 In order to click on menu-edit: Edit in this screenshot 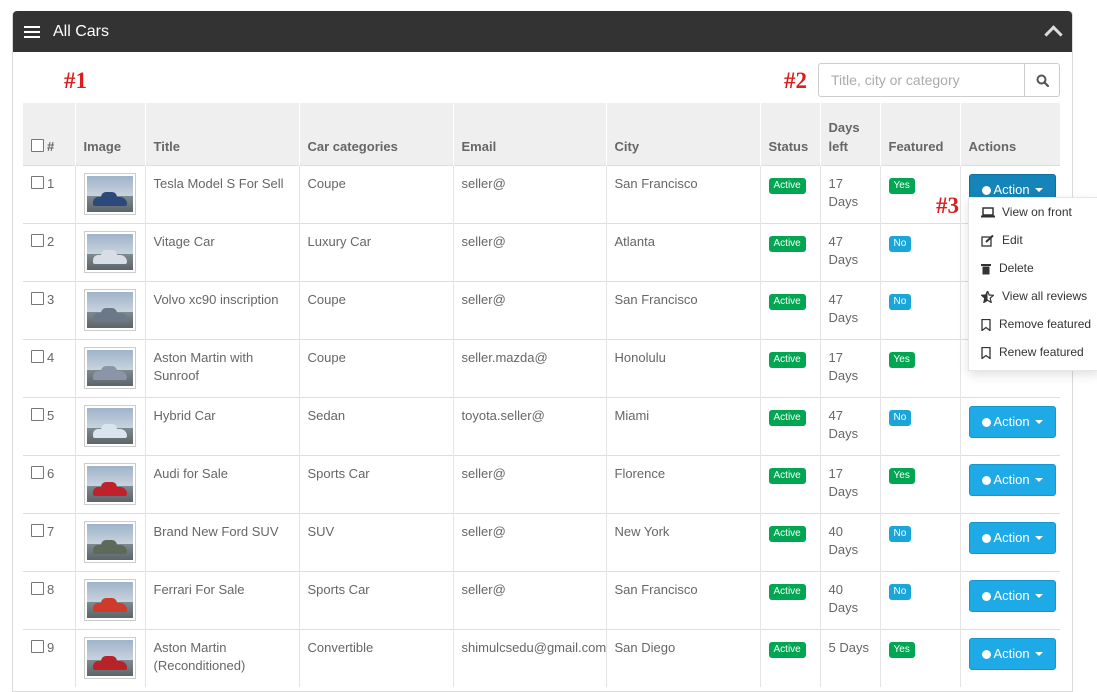, I will do `click(1033, 240)`.